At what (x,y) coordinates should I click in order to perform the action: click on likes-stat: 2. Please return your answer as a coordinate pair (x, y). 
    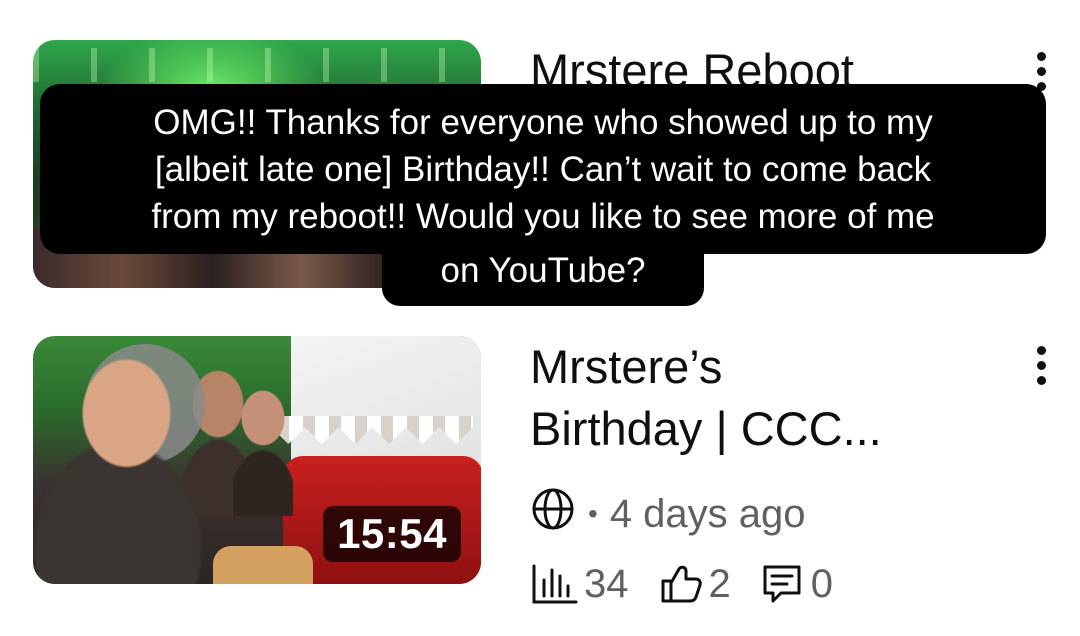
    Looking at the image, I should click on (694, 584).